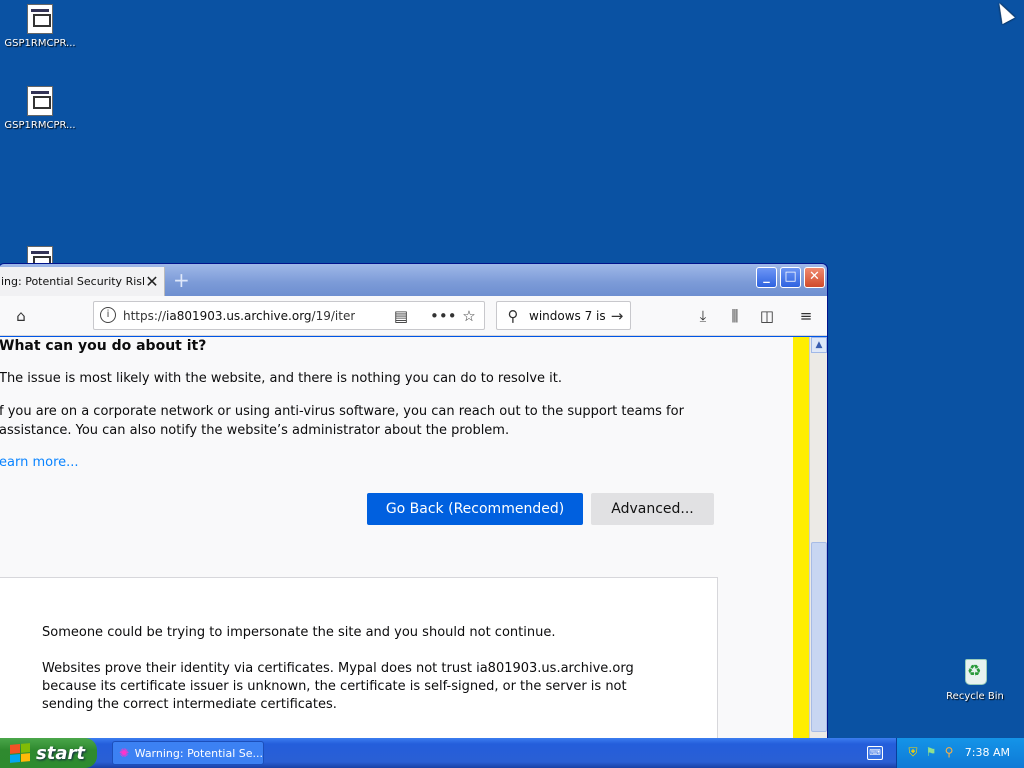  I want to click on reader-view-icon: ▤, so click(401, 316).